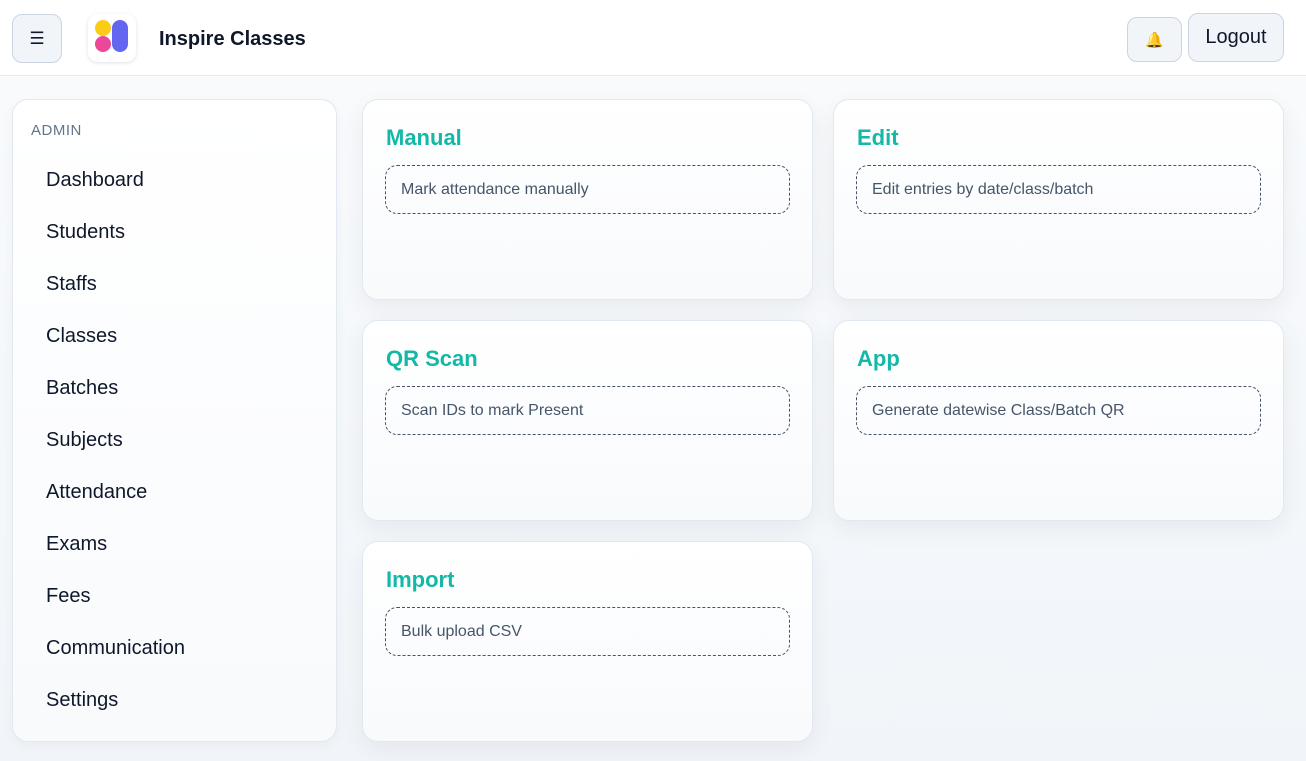 Image resolution: width=1306 pixels, height=761 pixels. I want to click on sidebar-item-classes: Classes, so click(174, 336).